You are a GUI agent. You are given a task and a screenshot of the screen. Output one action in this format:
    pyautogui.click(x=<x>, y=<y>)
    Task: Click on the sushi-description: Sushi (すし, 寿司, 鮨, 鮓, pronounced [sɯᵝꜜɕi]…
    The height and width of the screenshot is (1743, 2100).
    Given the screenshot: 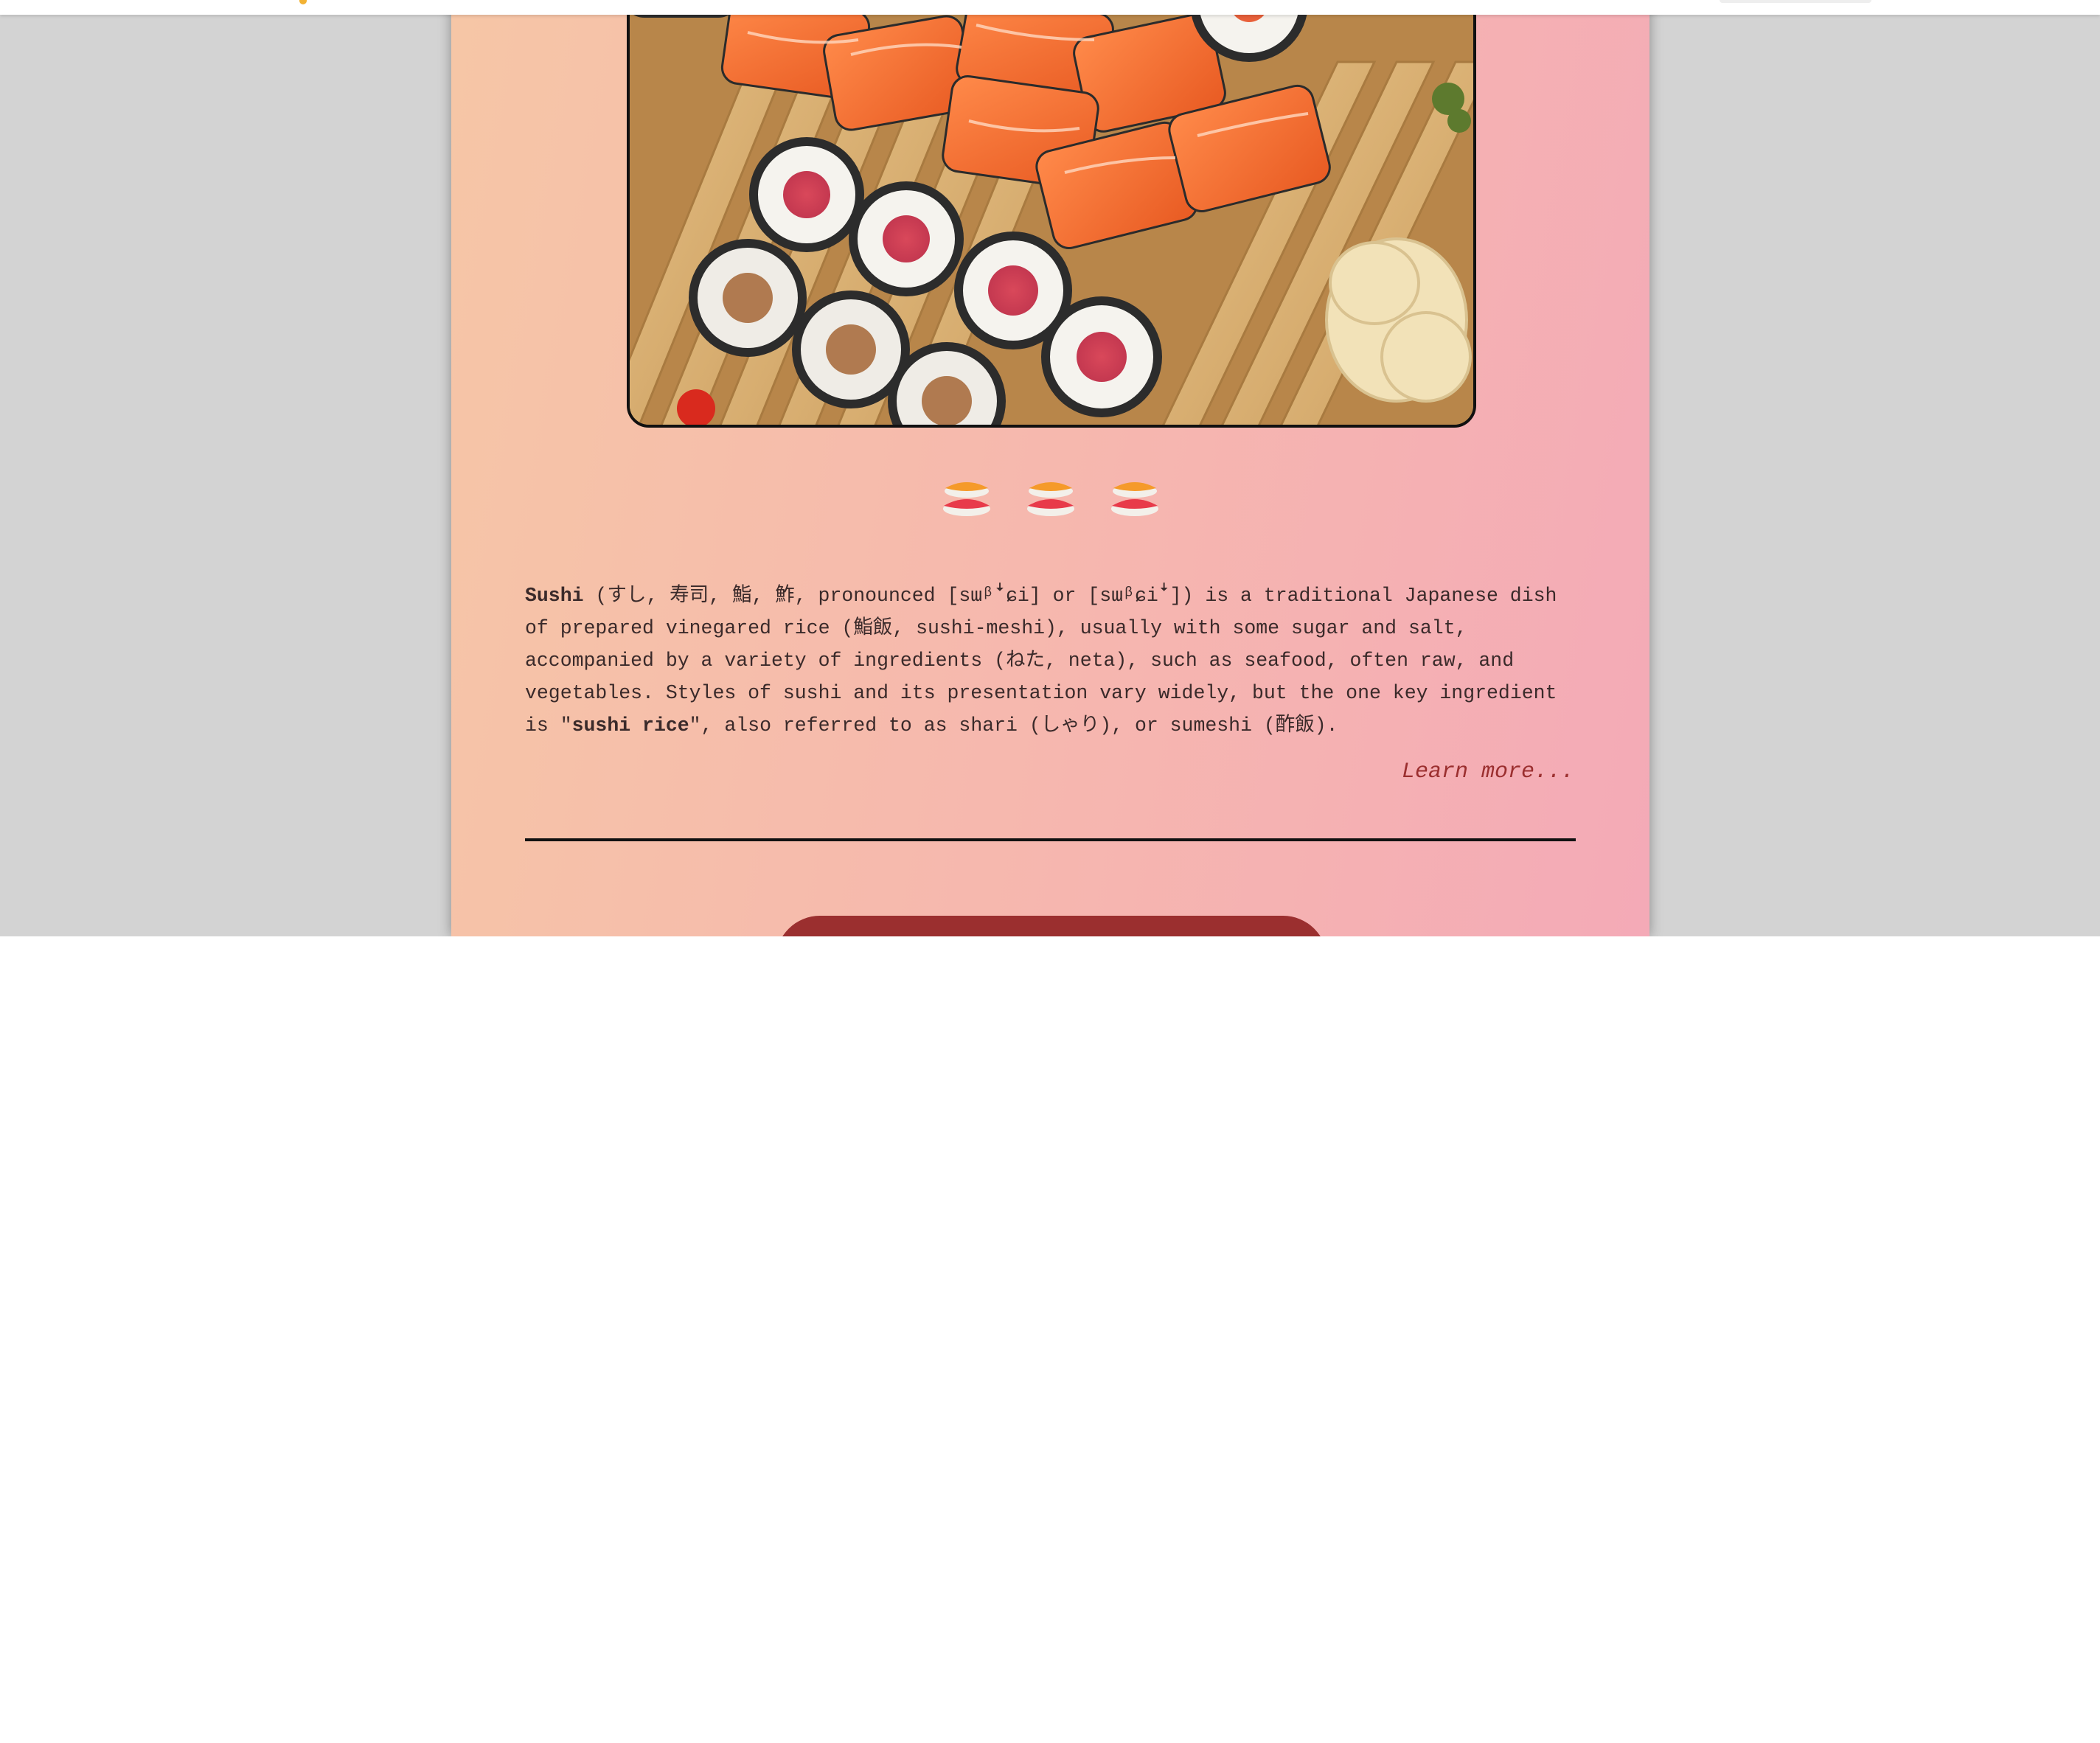 What is the action you would take?
    pyautogui.click(x=1052, y=661)
    